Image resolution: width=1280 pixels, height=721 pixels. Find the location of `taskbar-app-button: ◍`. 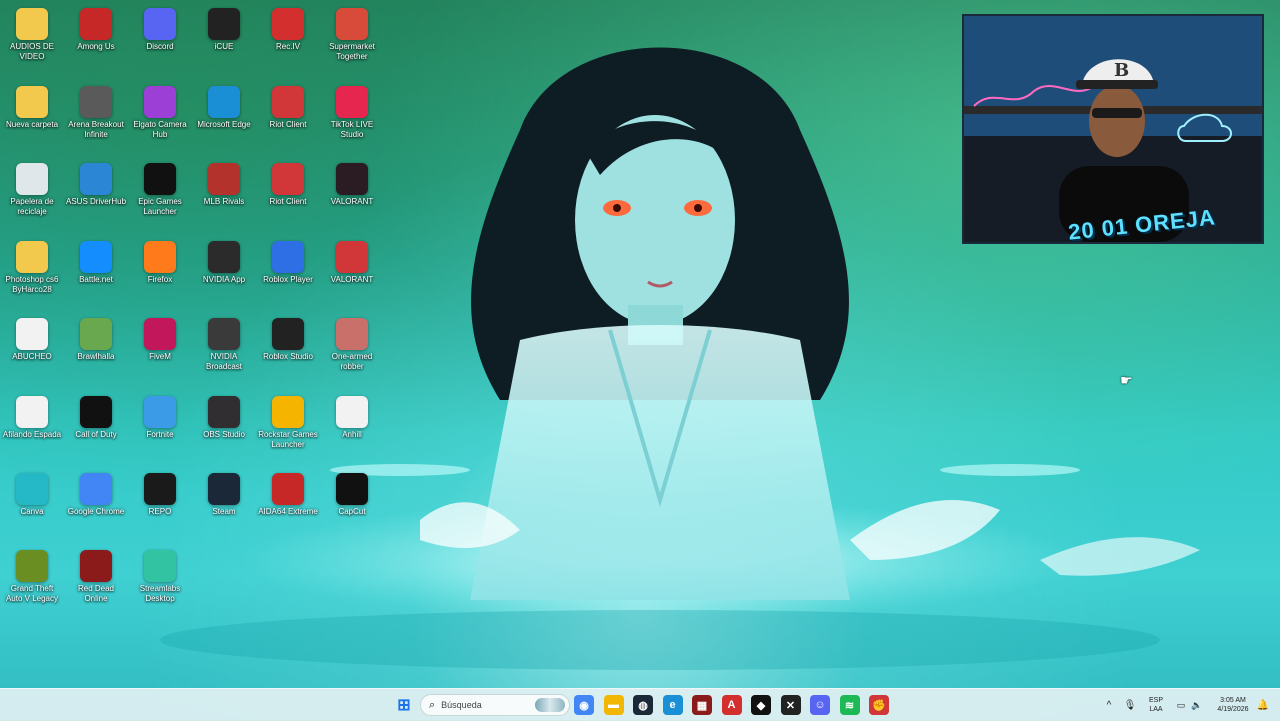

taskbar-app-button: ◍ is located at coordinates (643, 705).